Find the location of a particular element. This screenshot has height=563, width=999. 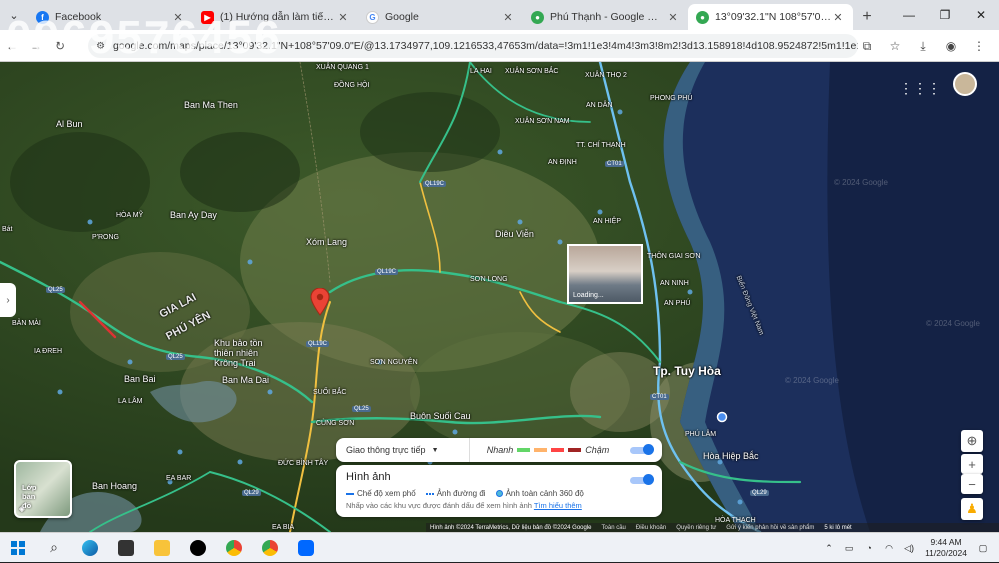

wifi-icon: ◠ is located at coordinates (889, 548).